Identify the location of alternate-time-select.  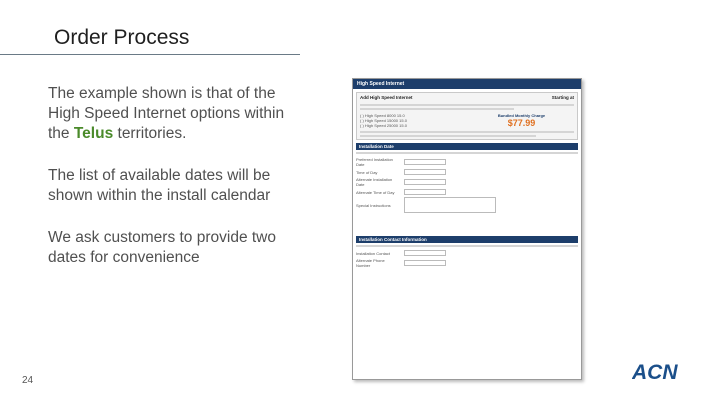
(425, 192).